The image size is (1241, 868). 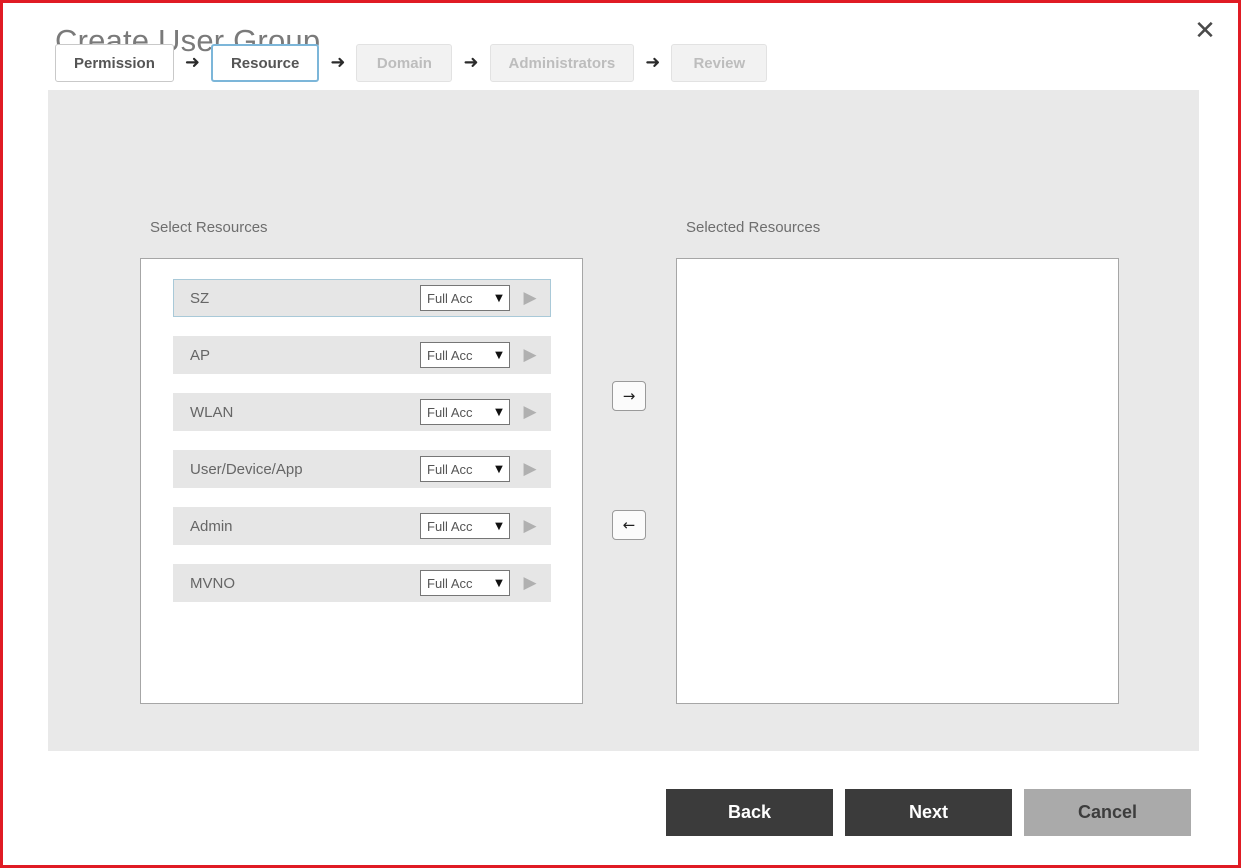 What do you see at coordinates (362, 412) in the screenshot?
I see `resource-row: WLAN Full Acc ▼ ▶` at bounding box center [362, 412].